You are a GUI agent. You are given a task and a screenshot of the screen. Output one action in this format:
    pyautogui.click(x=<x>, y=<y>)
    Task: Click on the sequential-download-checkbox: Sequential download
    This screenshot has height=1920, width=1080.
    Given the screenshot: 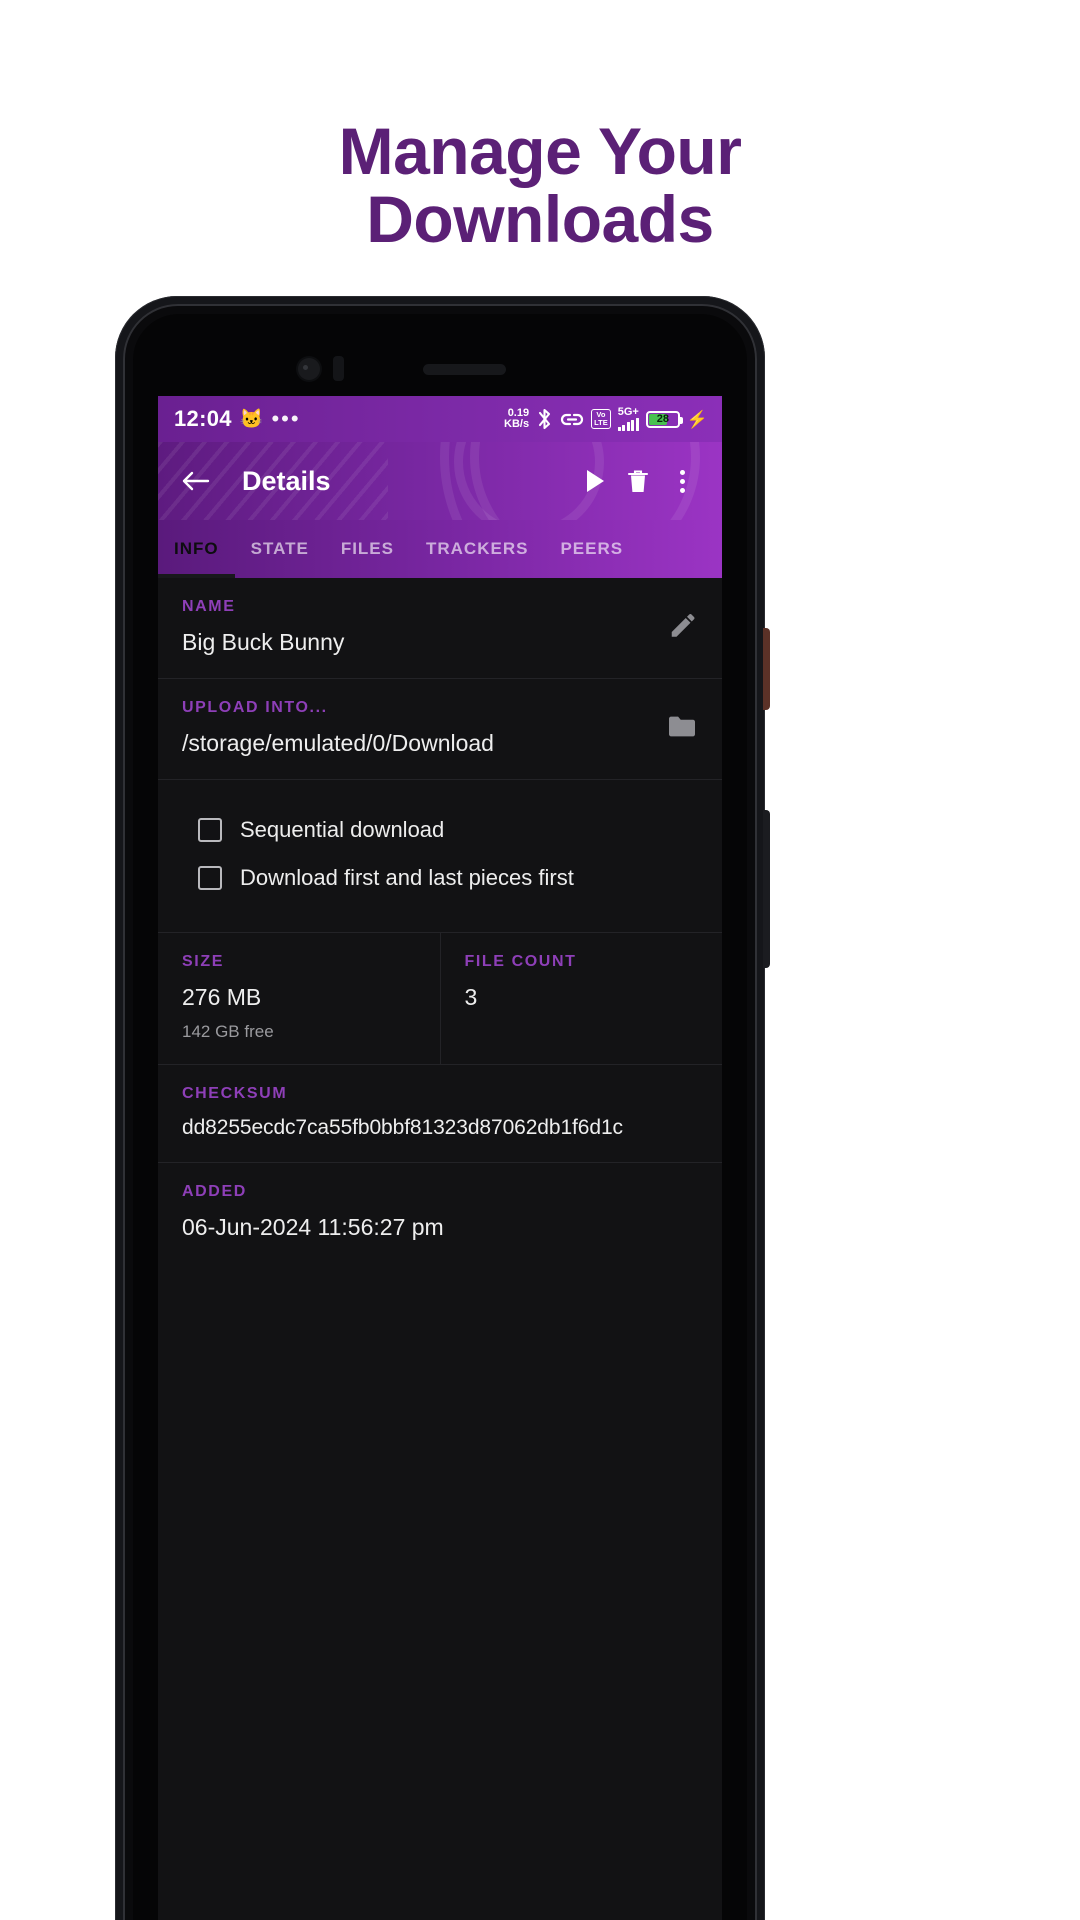 What is the action you would take?
    pyautogui.click(x=440, y=830)
    